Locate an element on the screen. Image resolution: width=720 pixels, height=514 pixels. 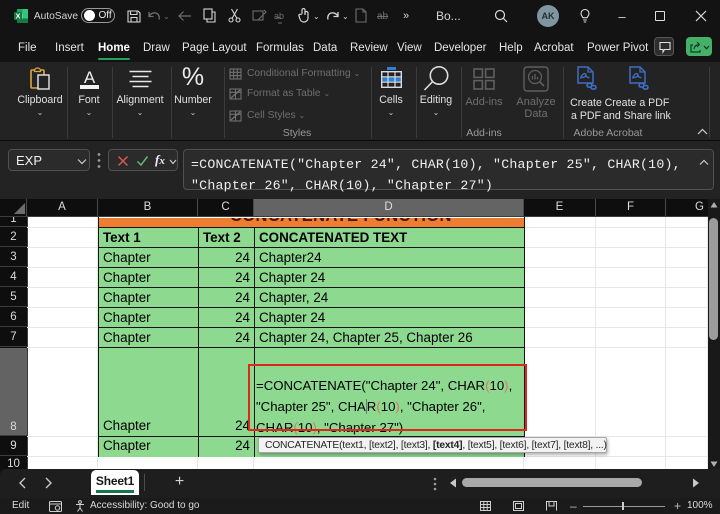
svg-text: A is located at coordinates (90, 77).